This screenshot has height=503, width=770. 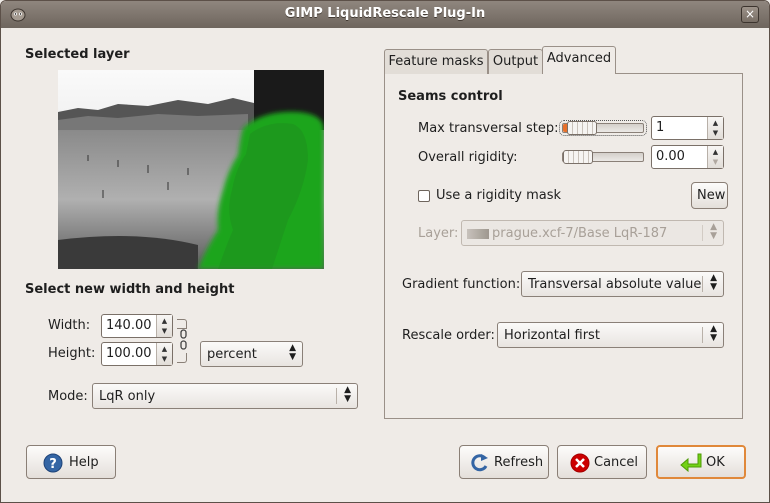 I want to click on tab-advanced: Advanced, so click(x=579, y=60).